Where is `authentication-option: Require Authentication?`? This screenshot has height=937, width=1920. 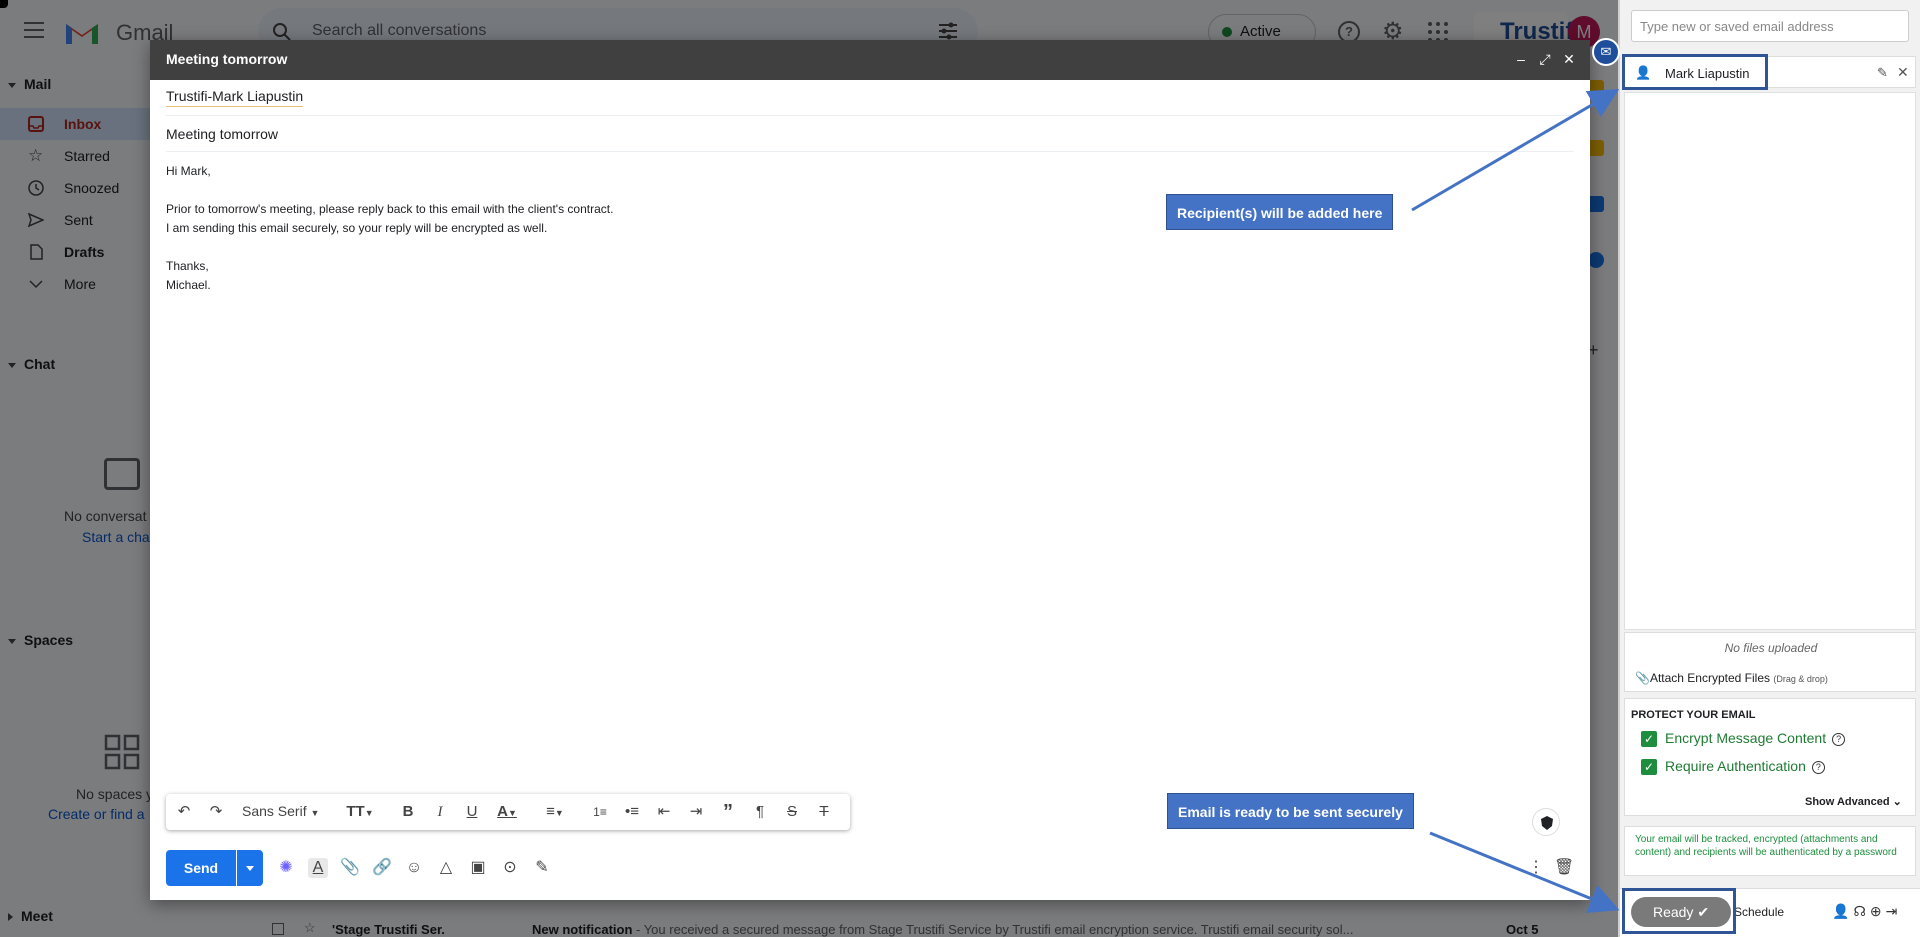
authentication-option: Require Authentication? is located at coordinates (1745, 766).